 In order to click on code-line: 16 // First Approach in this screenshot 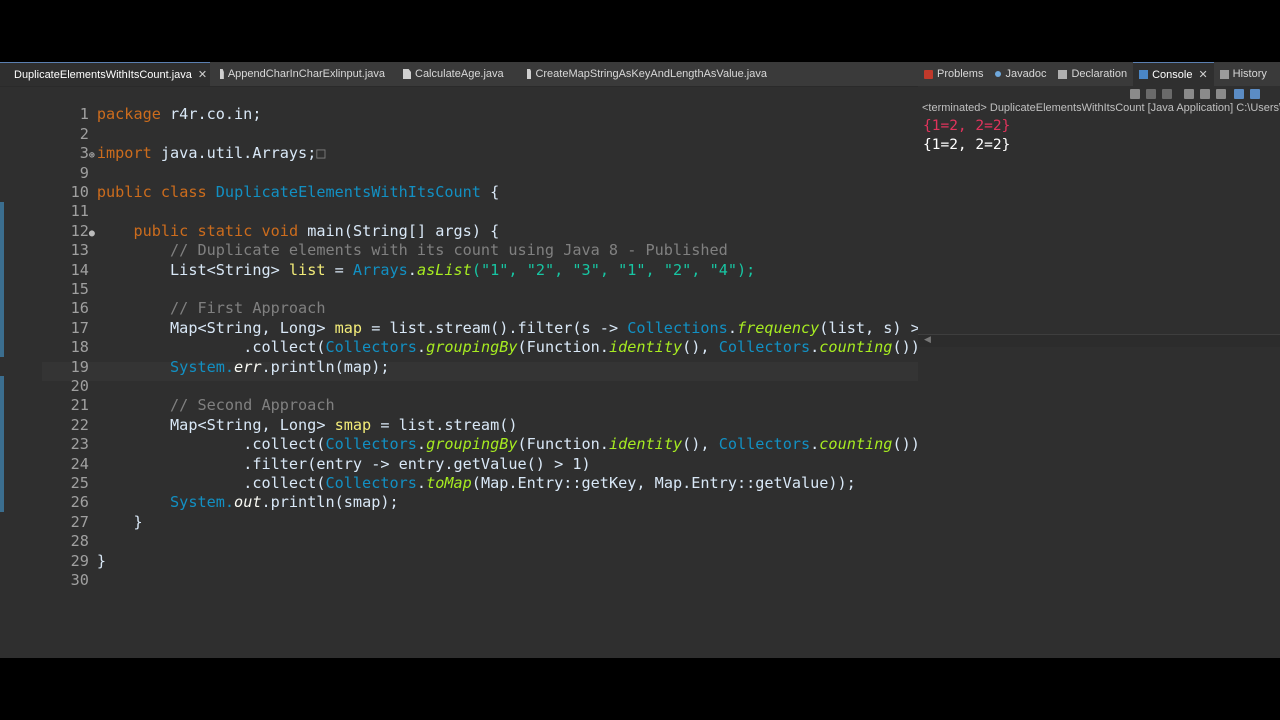, I will do `click(459, 298)`.